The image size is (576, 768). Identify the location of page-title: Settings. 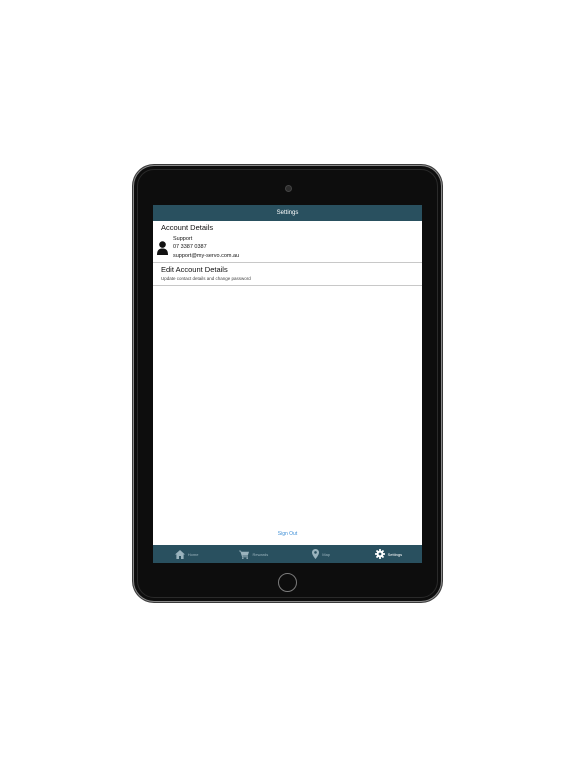
(287, 213).